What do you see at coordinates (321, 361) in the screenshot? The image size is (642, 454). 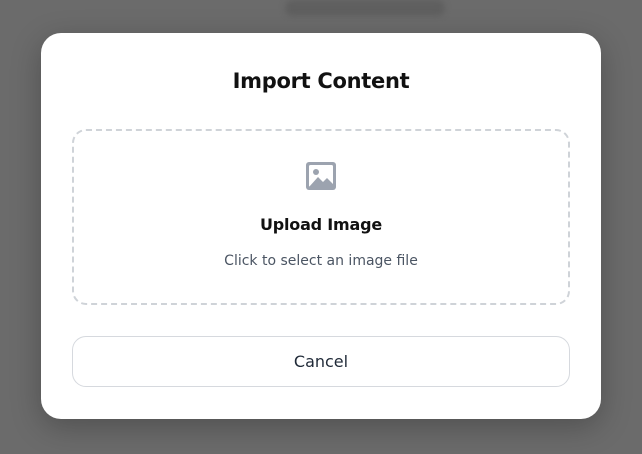 I see `cancel-button: Cancel` at bounding box center [321, 361].